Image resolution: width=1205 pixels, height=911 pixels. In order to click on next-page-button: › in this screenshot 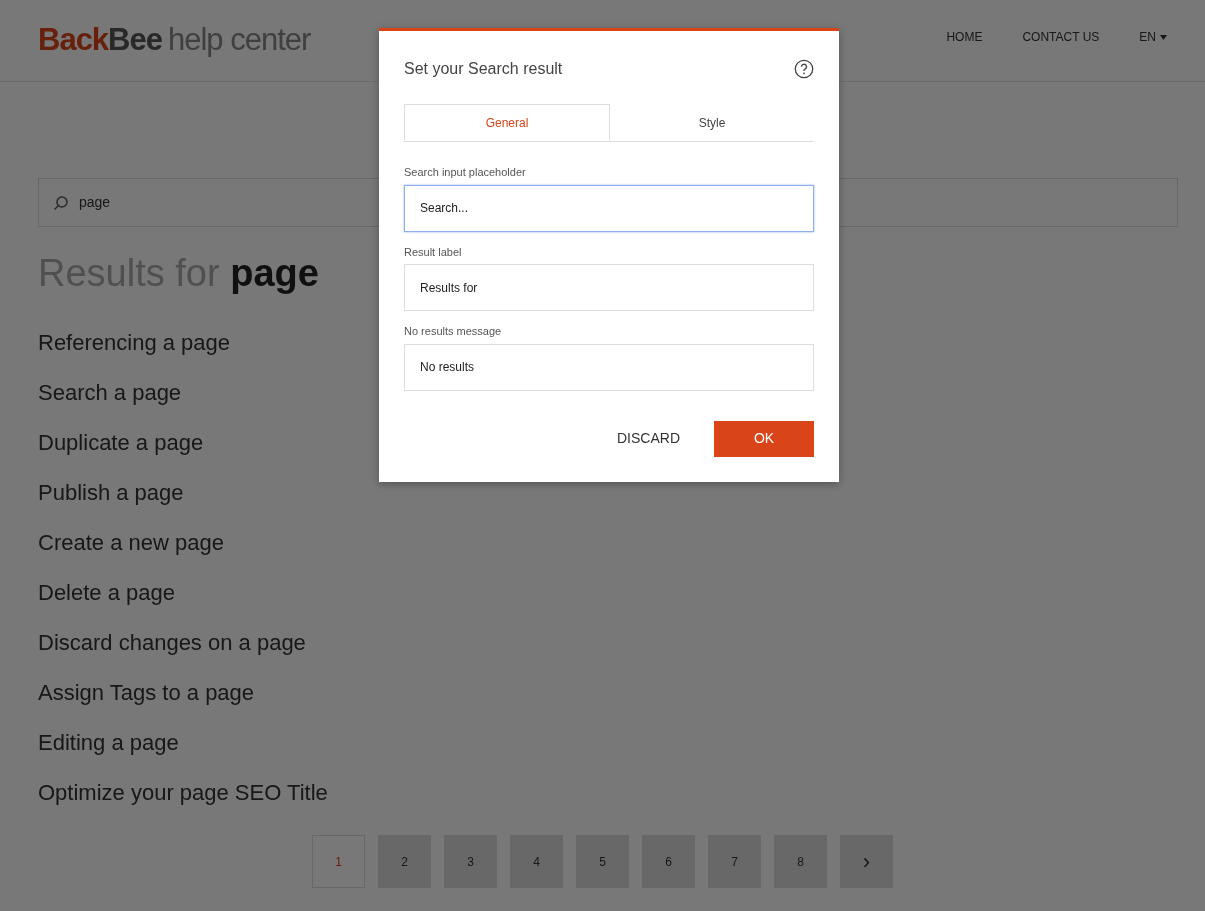, I will do `click(866, 861)`.